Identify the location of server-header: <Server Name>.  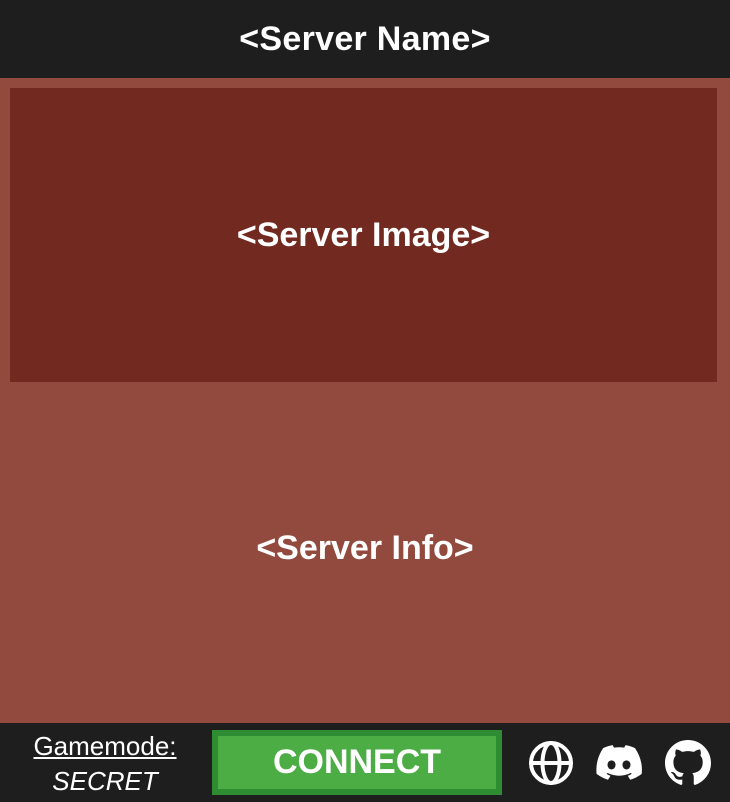
(365, 39).